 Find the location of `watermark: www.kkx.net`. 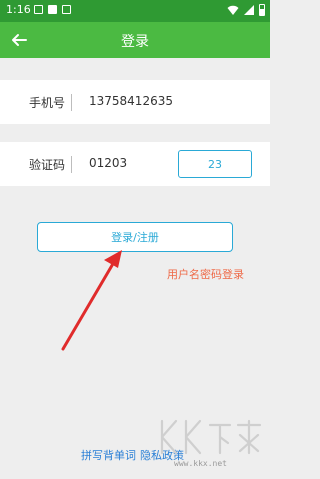

watermark: www.kkx.net is located at coordinates (211, 445).